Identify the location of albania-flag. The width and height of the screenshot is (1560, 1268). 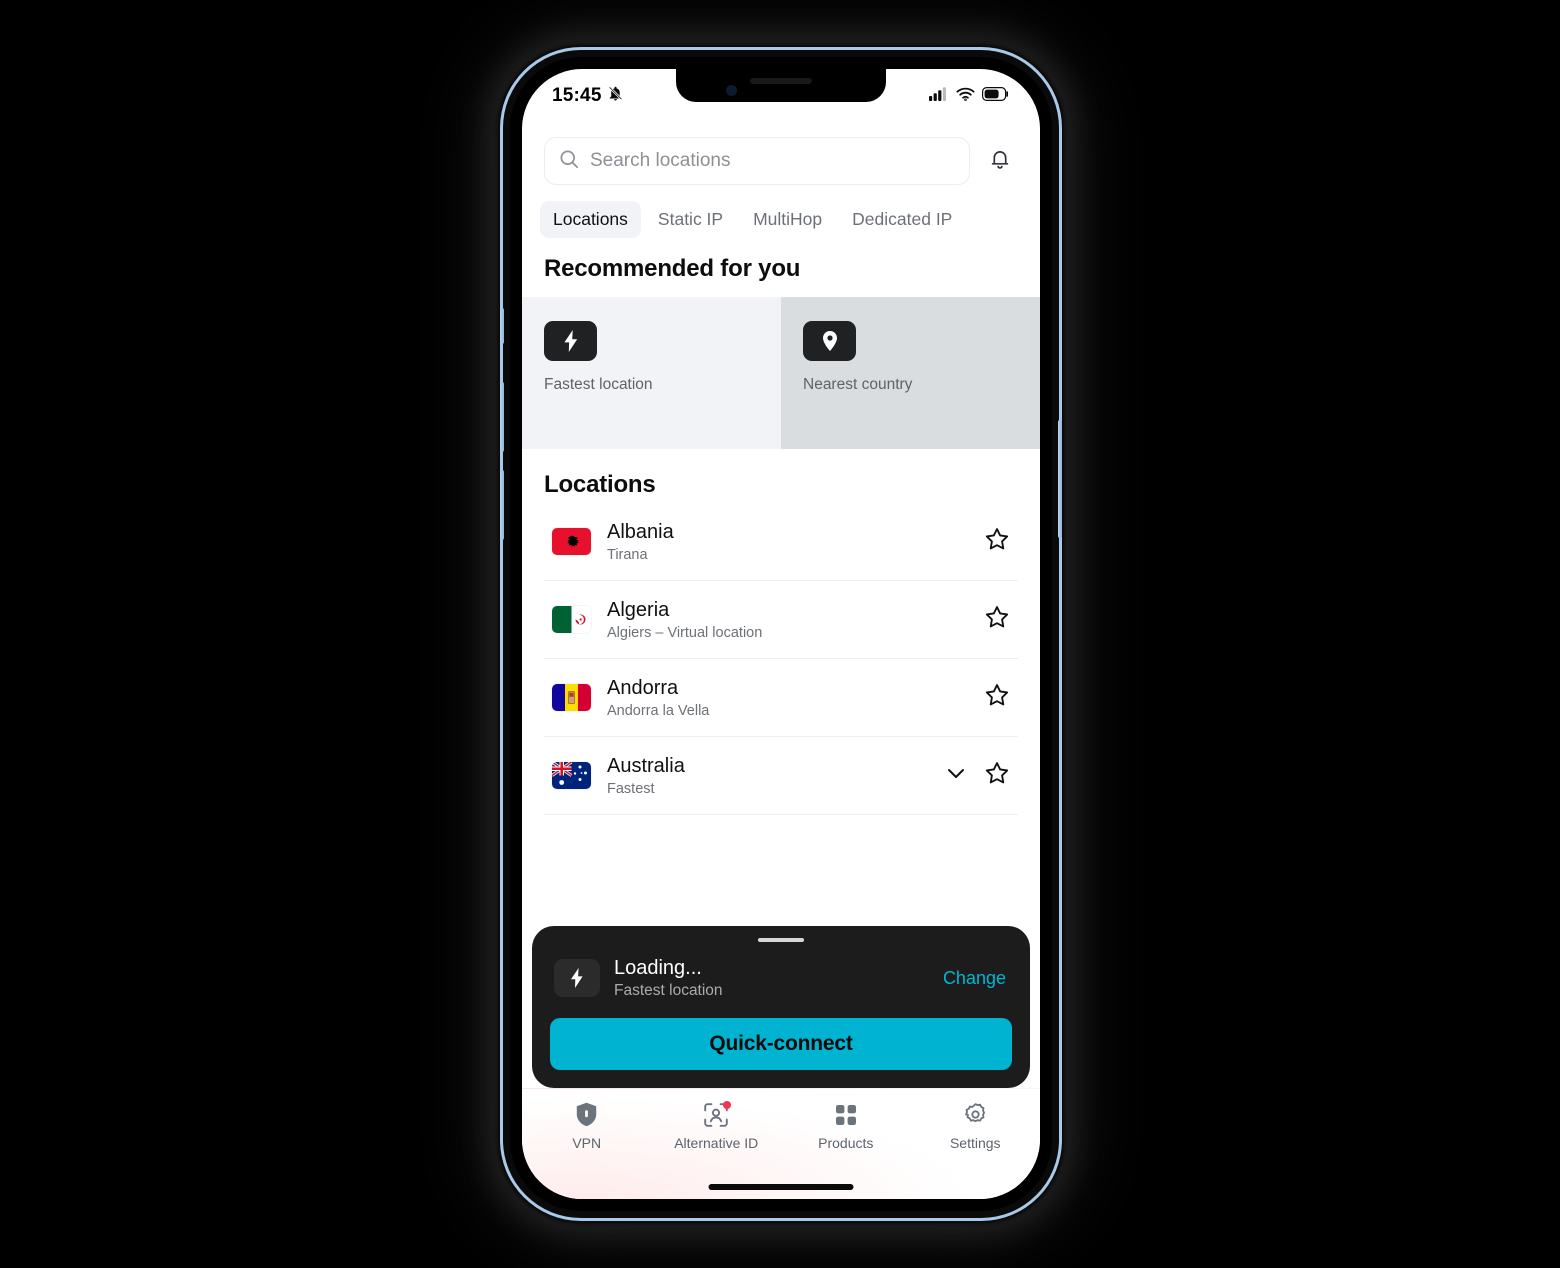
(571, 541).